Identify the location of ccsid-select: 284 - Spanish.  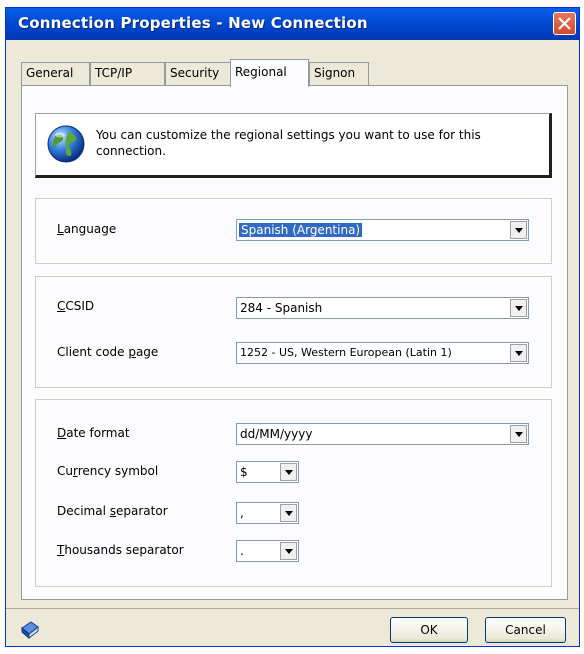
(382, 308).